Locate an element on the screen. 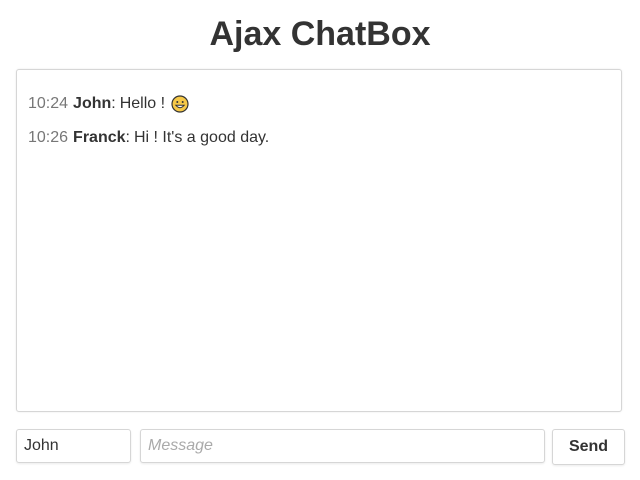 The width and height of the screenshot is (640, 480). message-text: Hello ! is located at coordinates (142, 103).